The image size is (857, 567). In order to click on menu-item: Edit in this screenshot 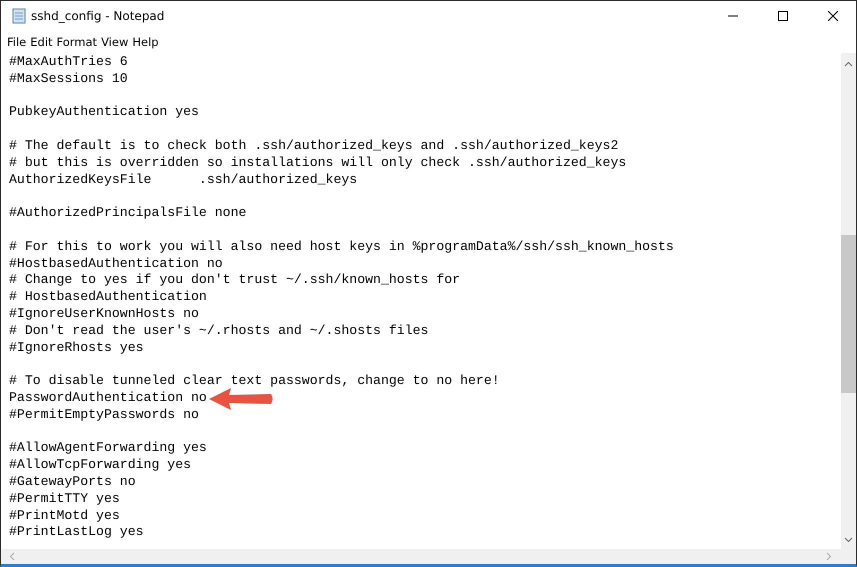, I will do `click(41, 42)`.